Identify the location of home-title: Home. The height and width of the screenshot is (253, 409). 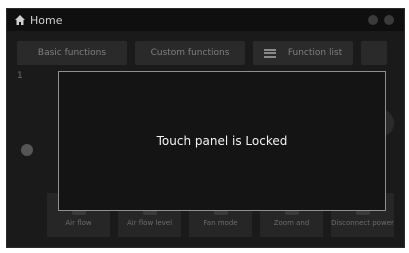
(46, 20).